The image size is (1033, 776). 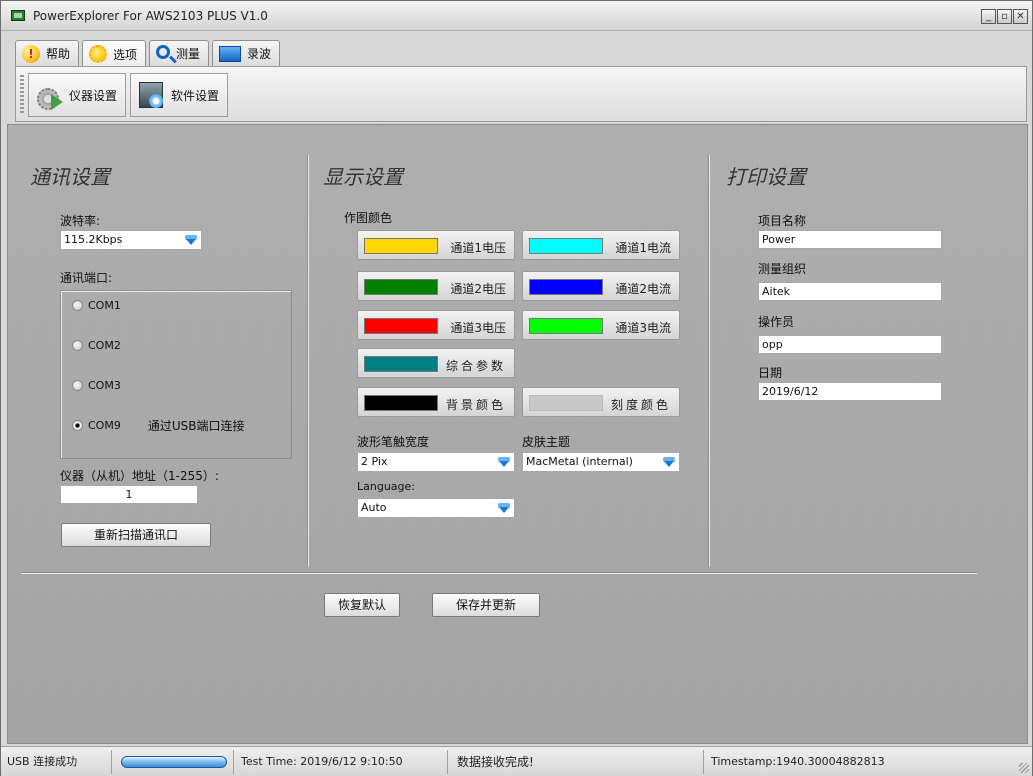 I want to click on pen-width-value: 2 Pix, so click(x=374, y=461).